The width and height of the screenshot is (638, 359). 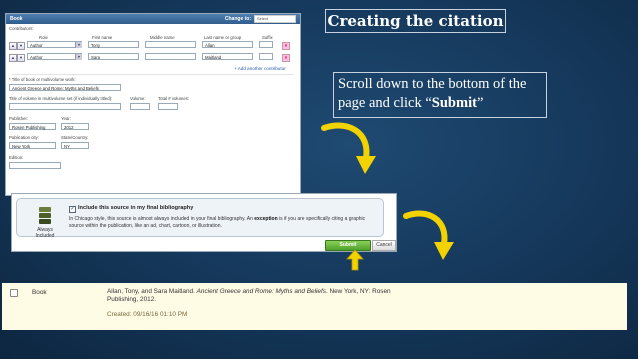 What do you see at coordinates (140, 106) in the screenshot?
I see `volume-field` at bounding box center [140, 106].